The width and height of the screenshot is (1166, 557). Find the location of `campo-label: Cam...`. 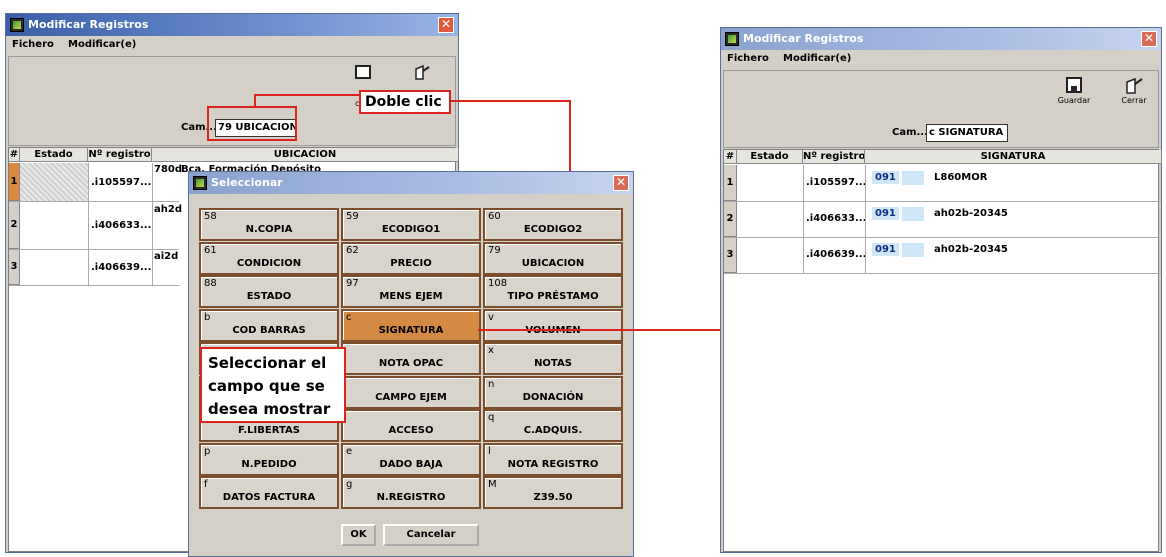

campo-label: Cam... is located at coordinates (910, 132).